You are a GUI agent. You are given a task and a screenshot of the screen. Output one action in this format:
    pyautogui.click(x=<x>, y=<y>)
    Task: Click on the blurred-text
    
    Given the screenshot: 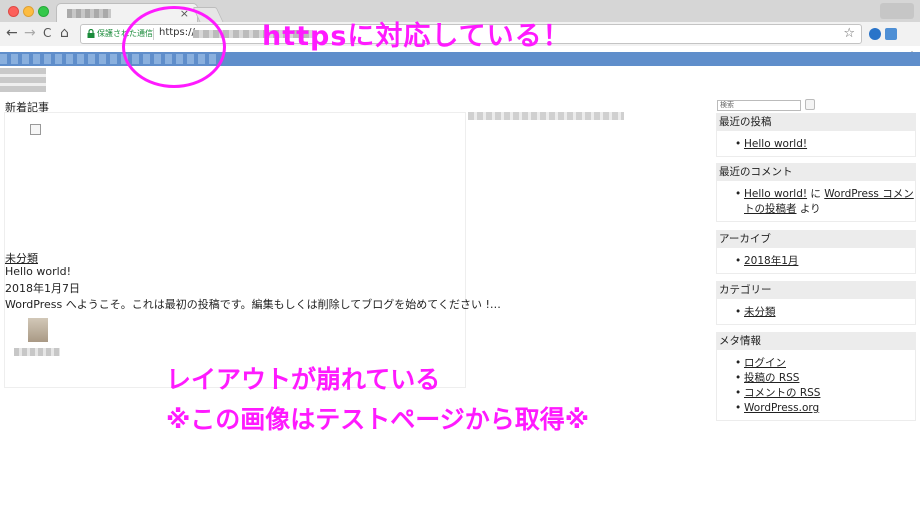 What is the action you would take?
    pyautogui.click(x=546, y=116)
    